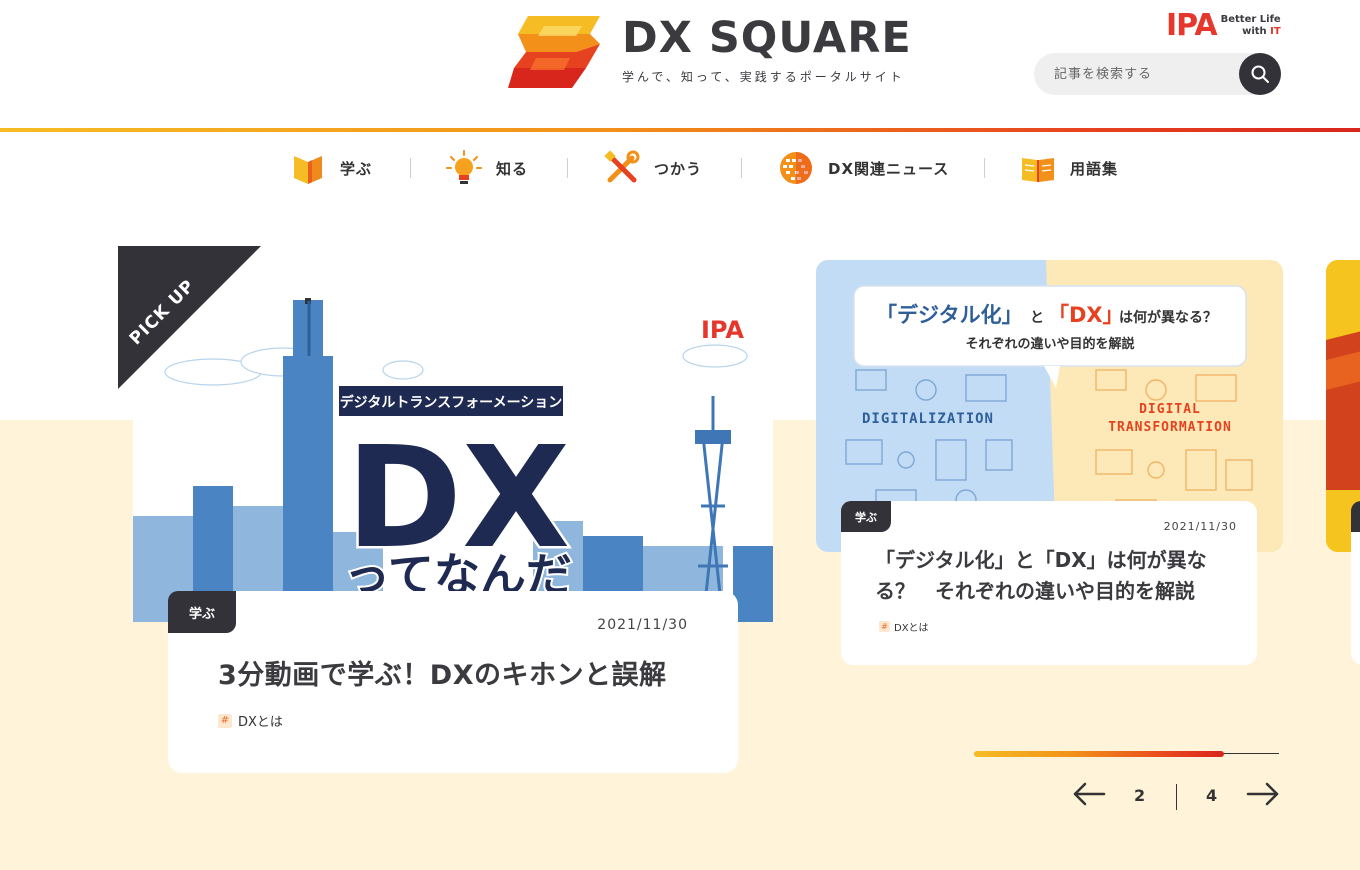 The height and width of the screenshot is (870, 1360). What do you see at coordinates (763, 77) in the screenshot?
I see `logo-tagline: 学んで、知って、実践するポータルサイト` at bounding box center [763, 77].